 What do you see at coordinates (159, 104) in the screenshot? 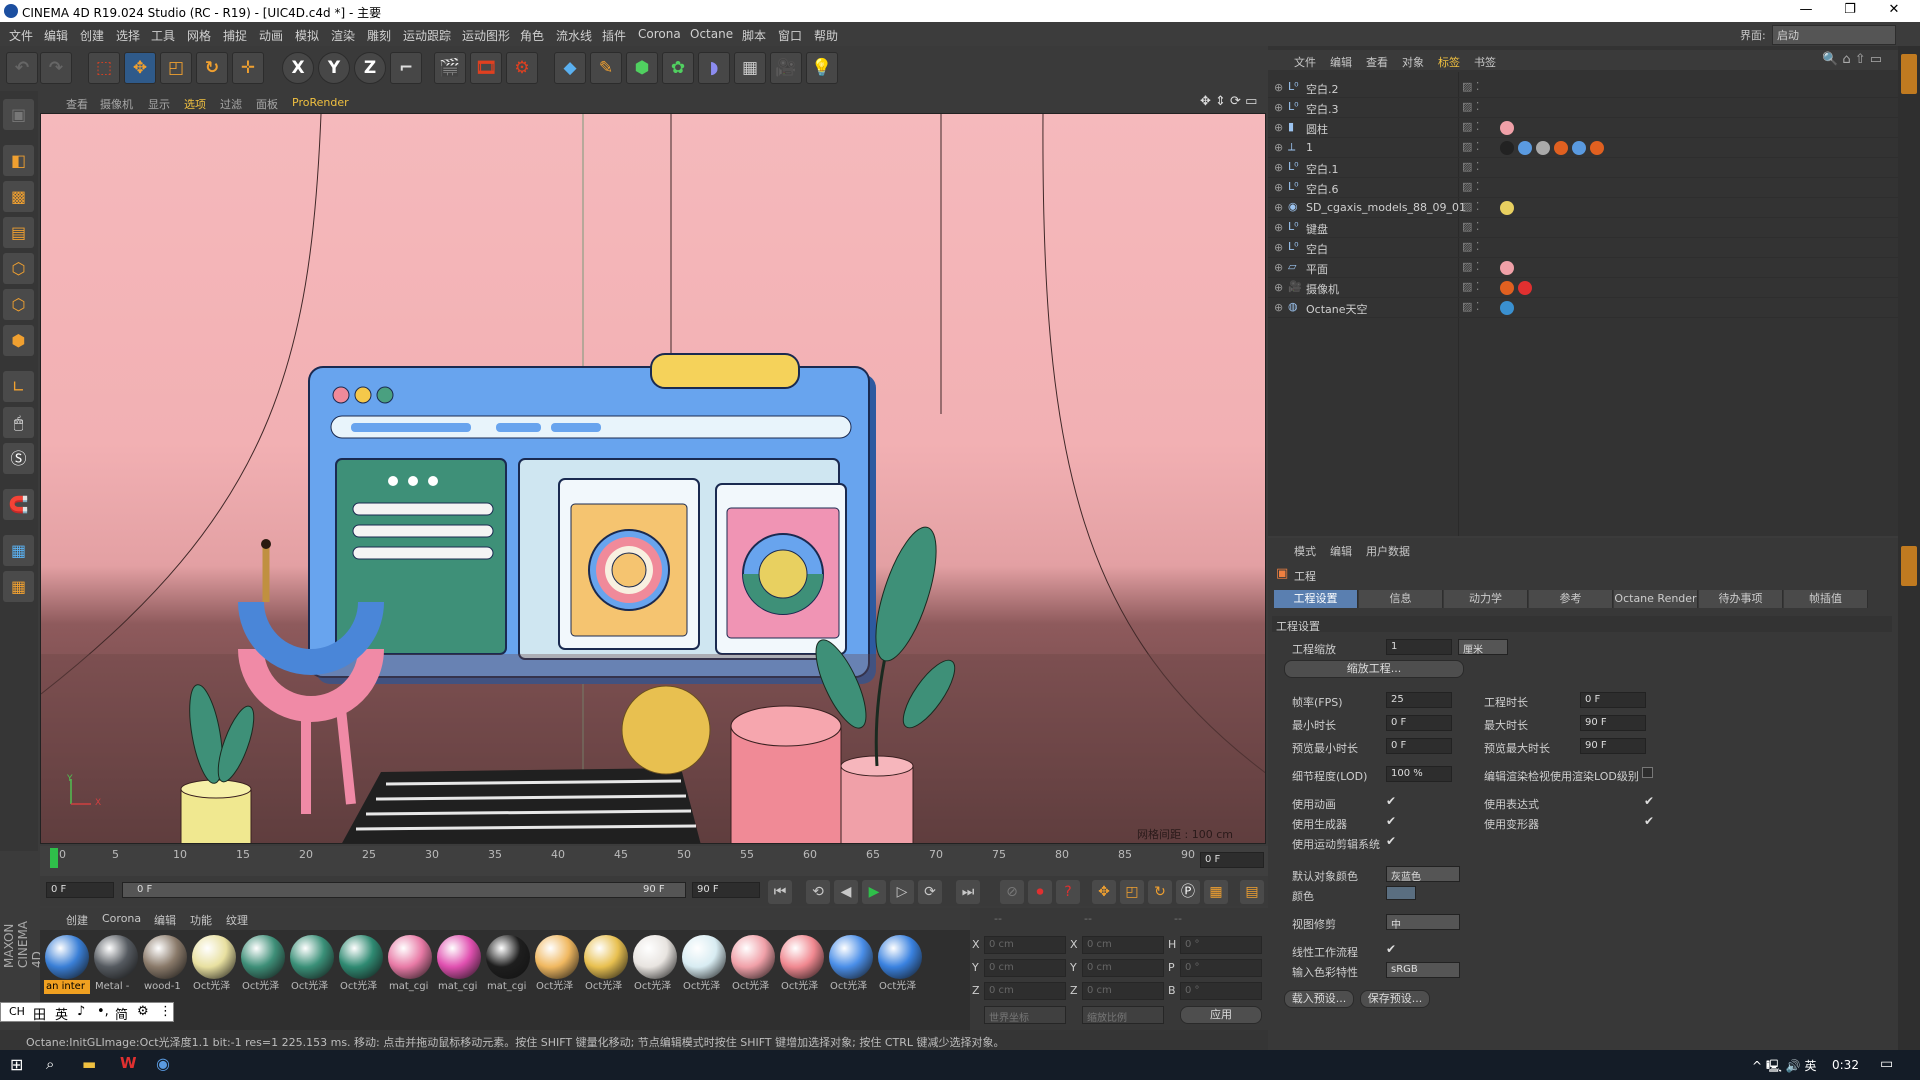
I see `viewport-menu-display: 显示` at bounding box center [159, 104].